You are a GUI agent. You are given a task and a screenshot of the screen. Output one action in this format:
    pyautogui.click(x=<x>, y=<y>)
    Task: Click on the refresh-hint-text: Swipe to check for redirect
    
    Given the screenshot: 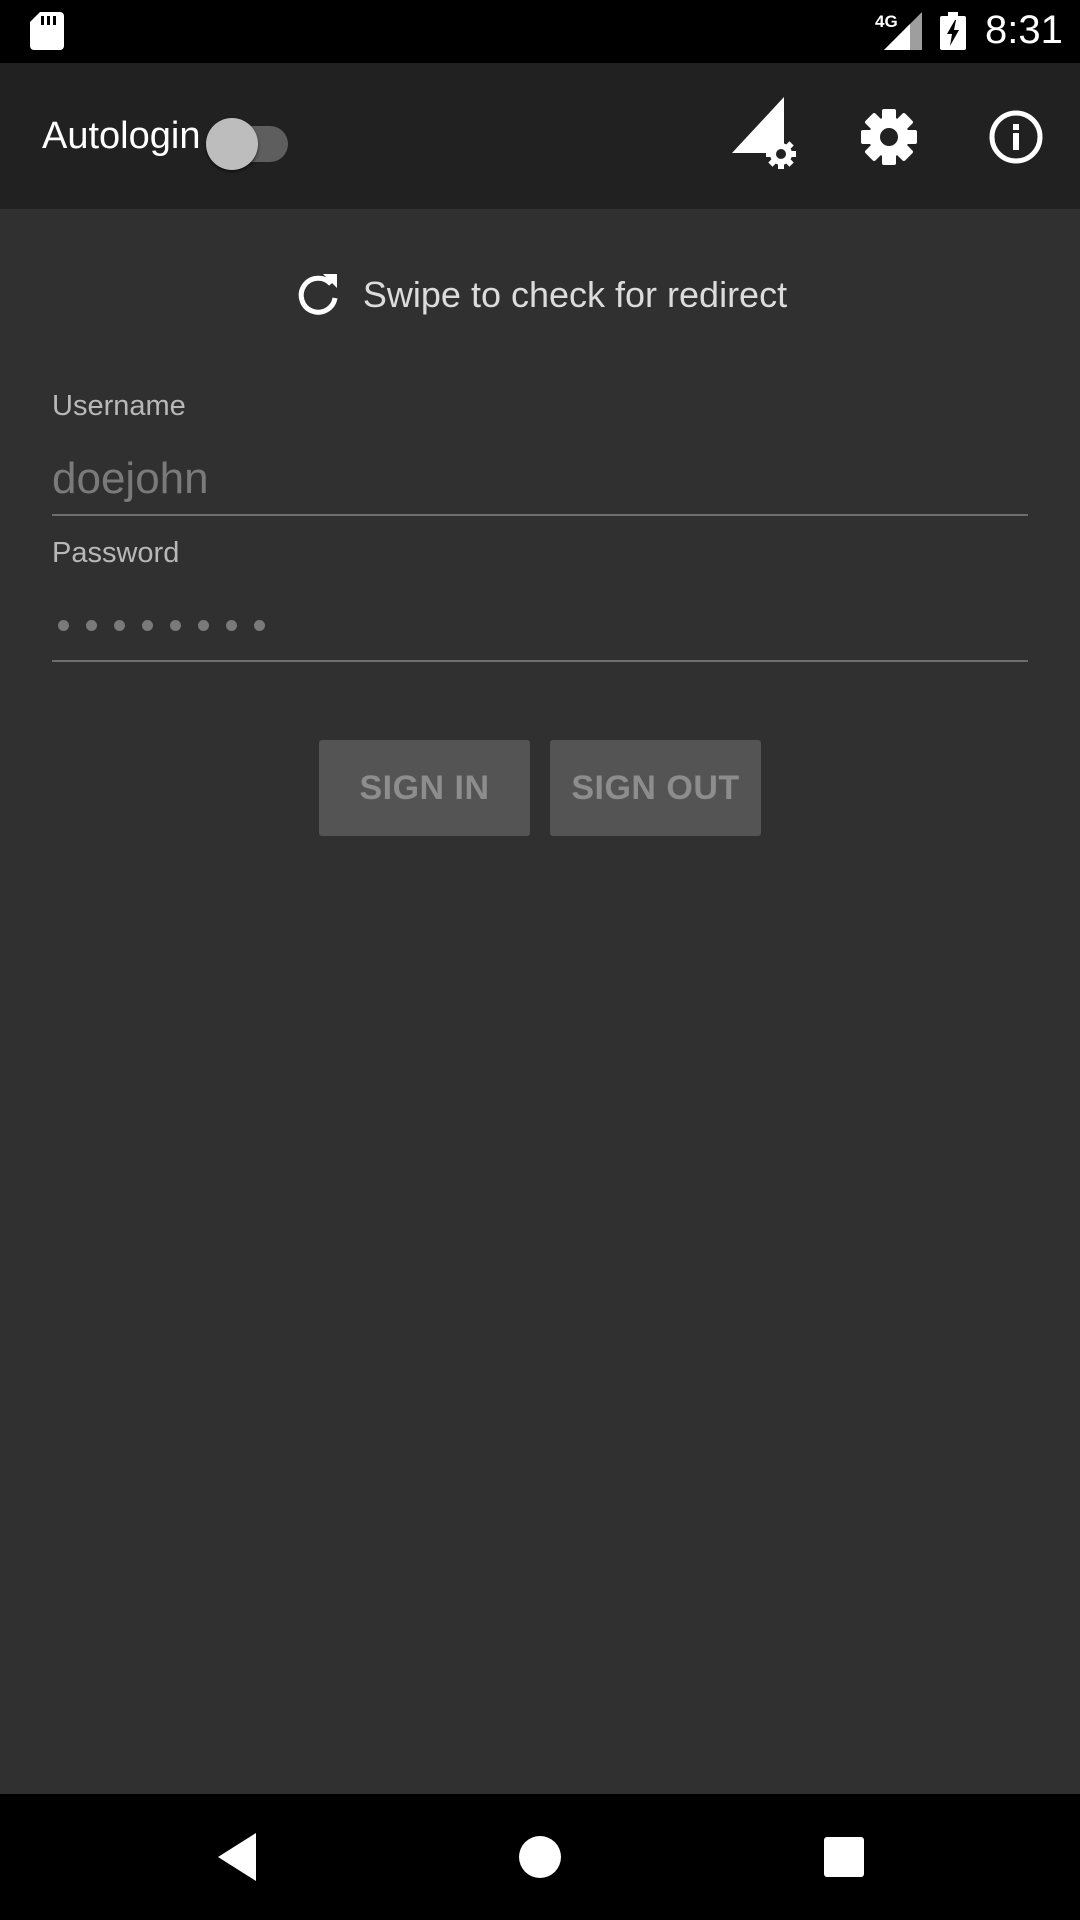 What is the action you would take?
    pyautogui.click(x=575, y=294)
    